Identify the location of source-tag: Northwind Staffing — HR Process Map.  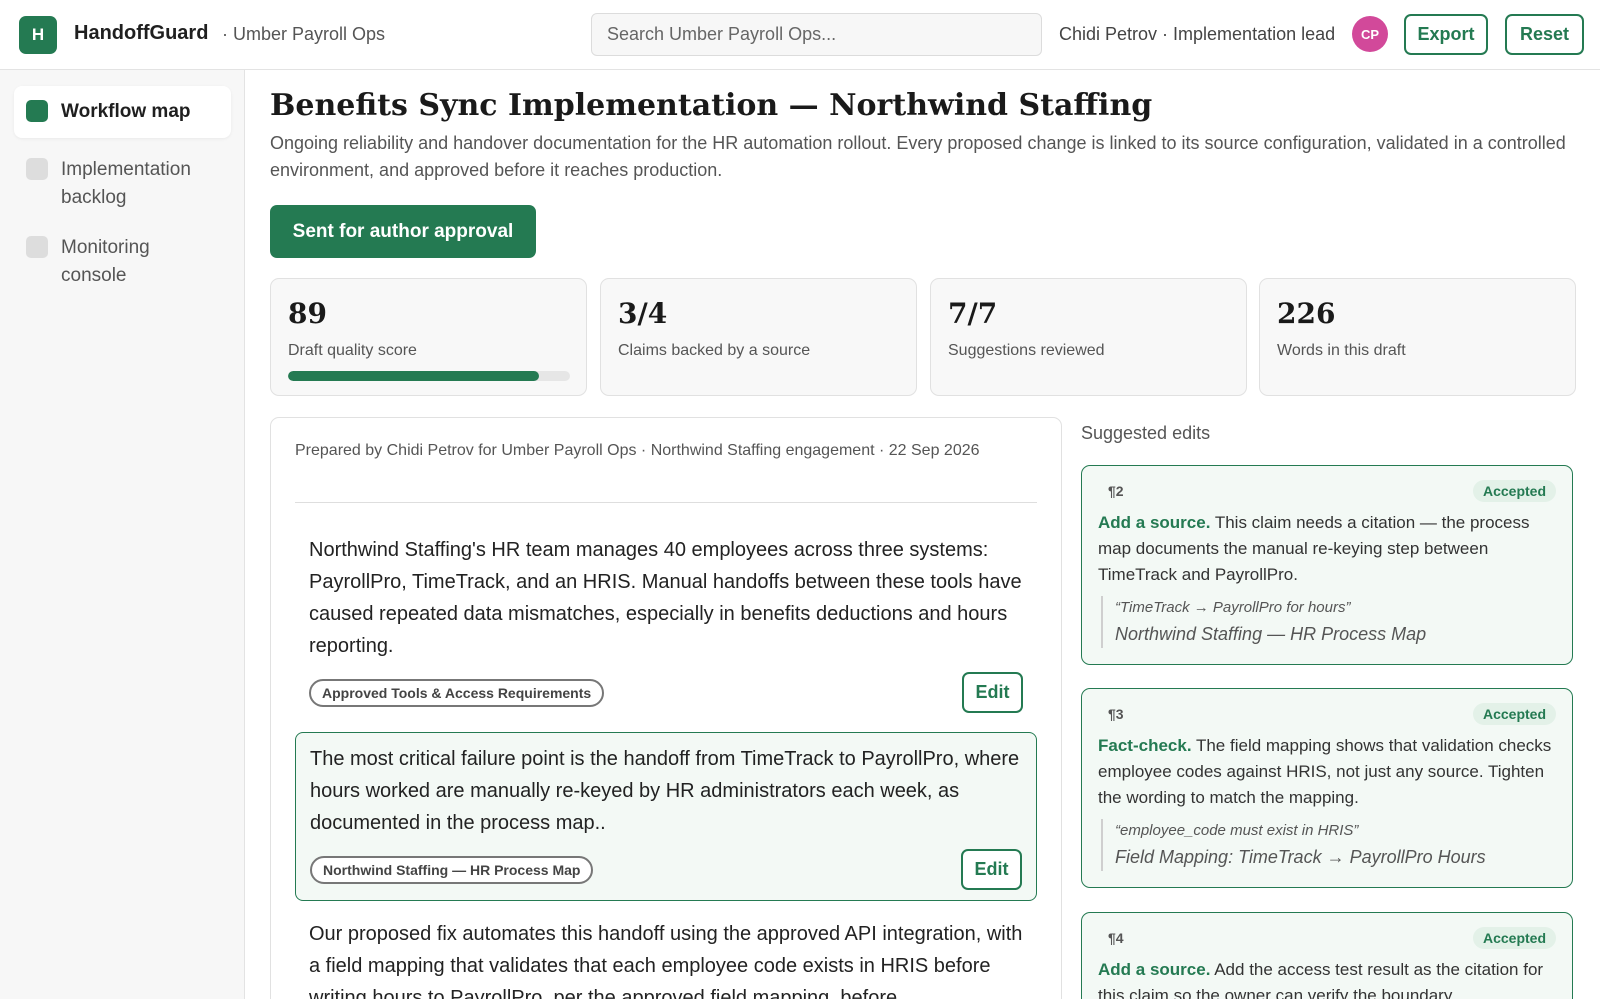
(452, 869).